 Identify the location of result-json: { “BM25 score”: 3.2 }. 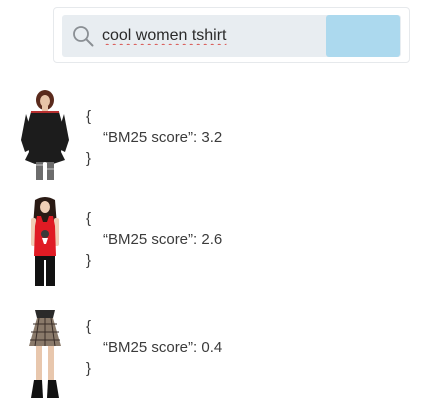
(154, 137).